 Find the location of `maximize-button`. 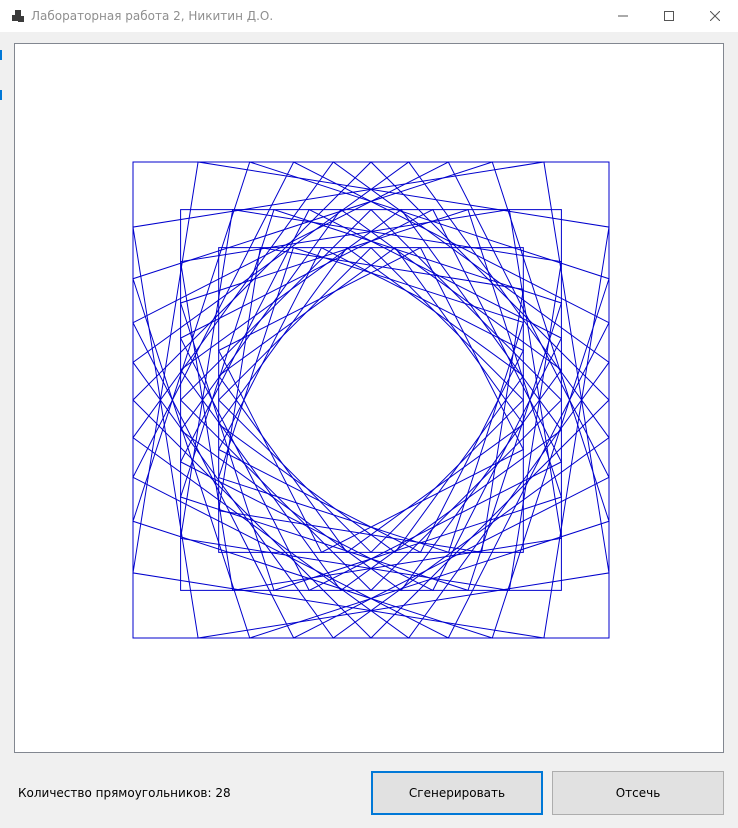

maximize-button is located at coordinates (669, 16).